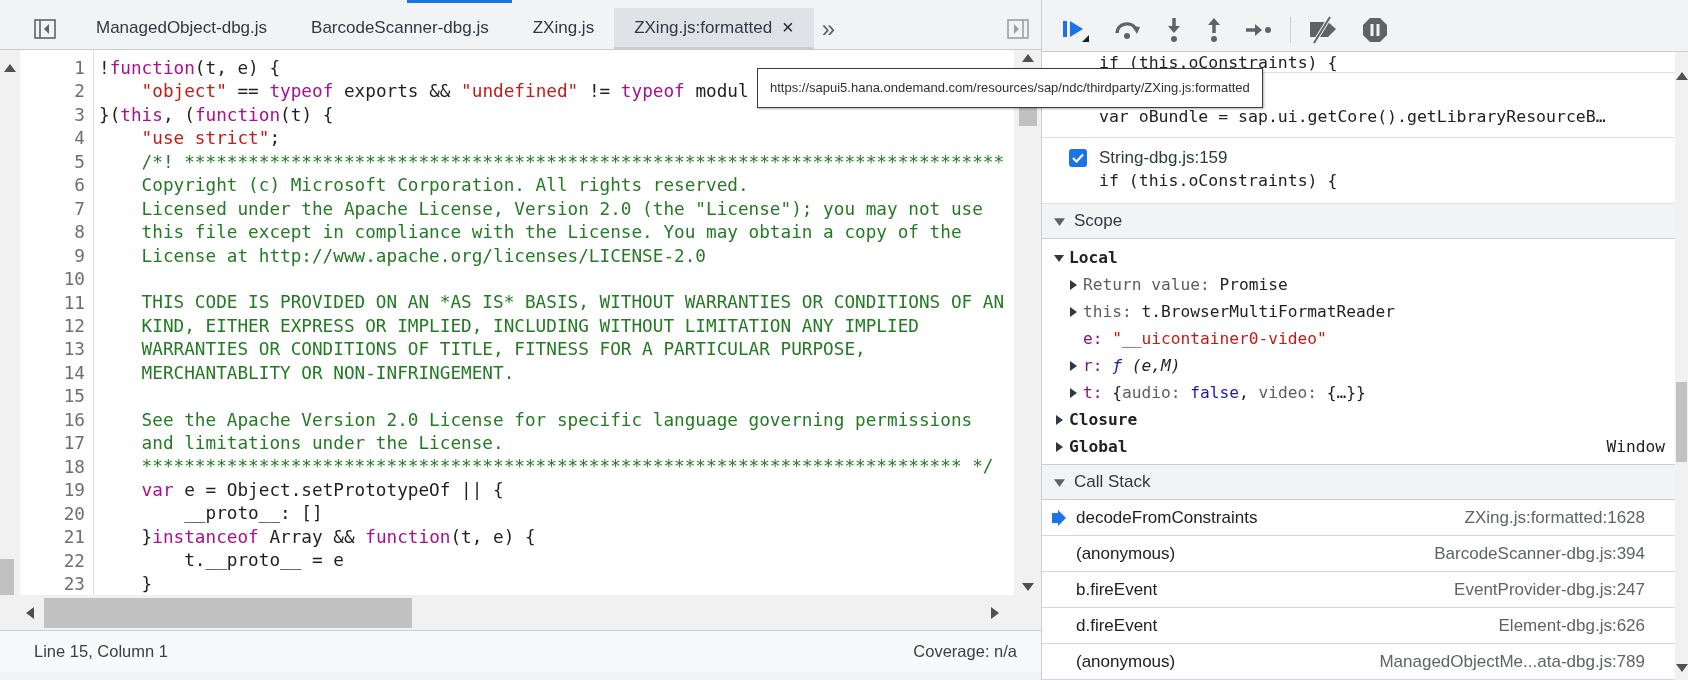  Describe the element at coordinates (1224, 392) in the screenshot. I see `scope-variable: t: {audio: false, video: {…}}` at that location.